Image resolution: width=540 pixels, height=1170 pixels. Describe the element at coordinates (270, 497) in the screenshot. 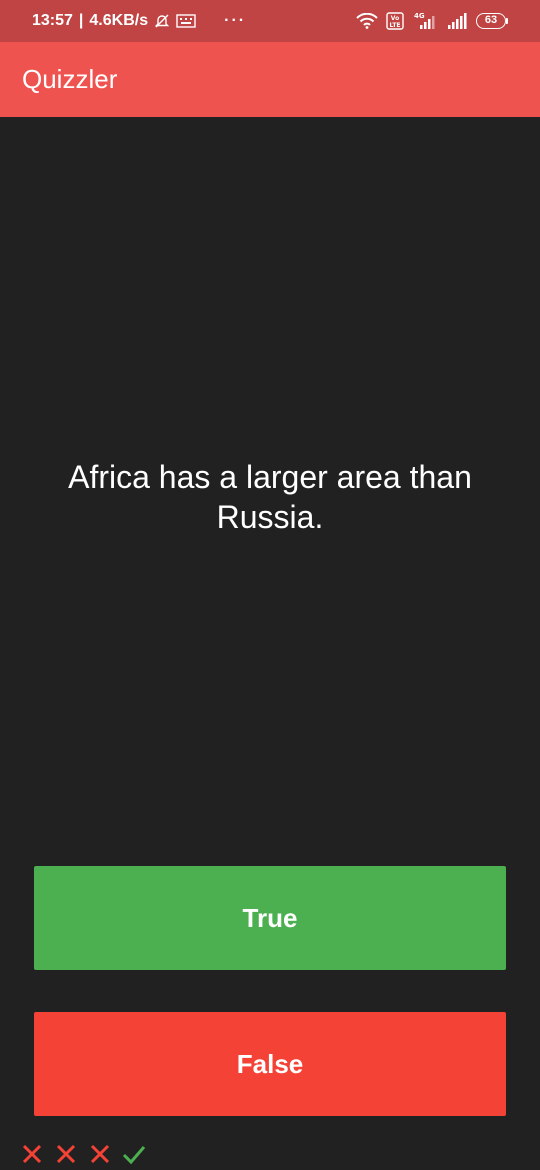

I see `question-text: Africa has a larger area than Russia.` at that location.